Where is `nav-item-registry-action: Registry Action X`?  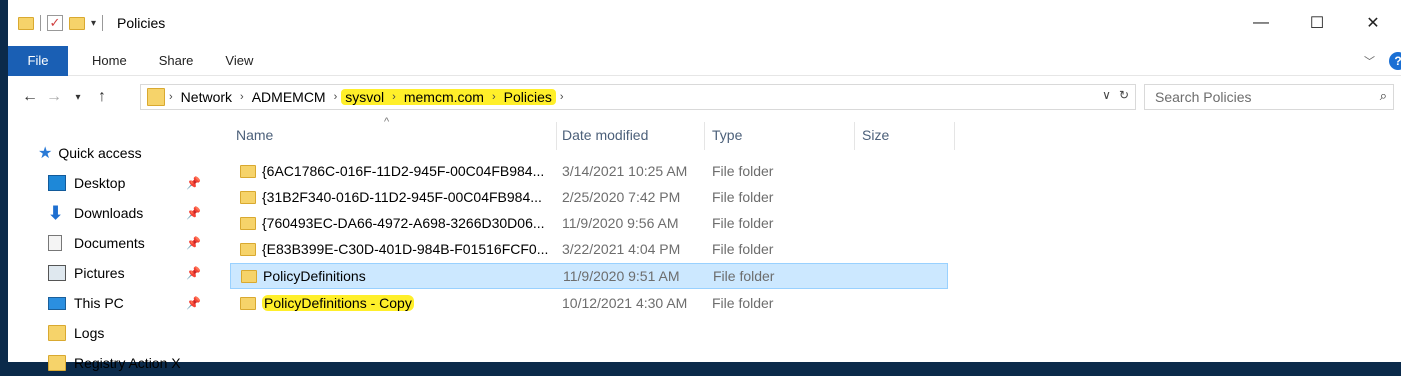
nav-item-registry-action: Registry Action X is located at coordinates (114, 363).